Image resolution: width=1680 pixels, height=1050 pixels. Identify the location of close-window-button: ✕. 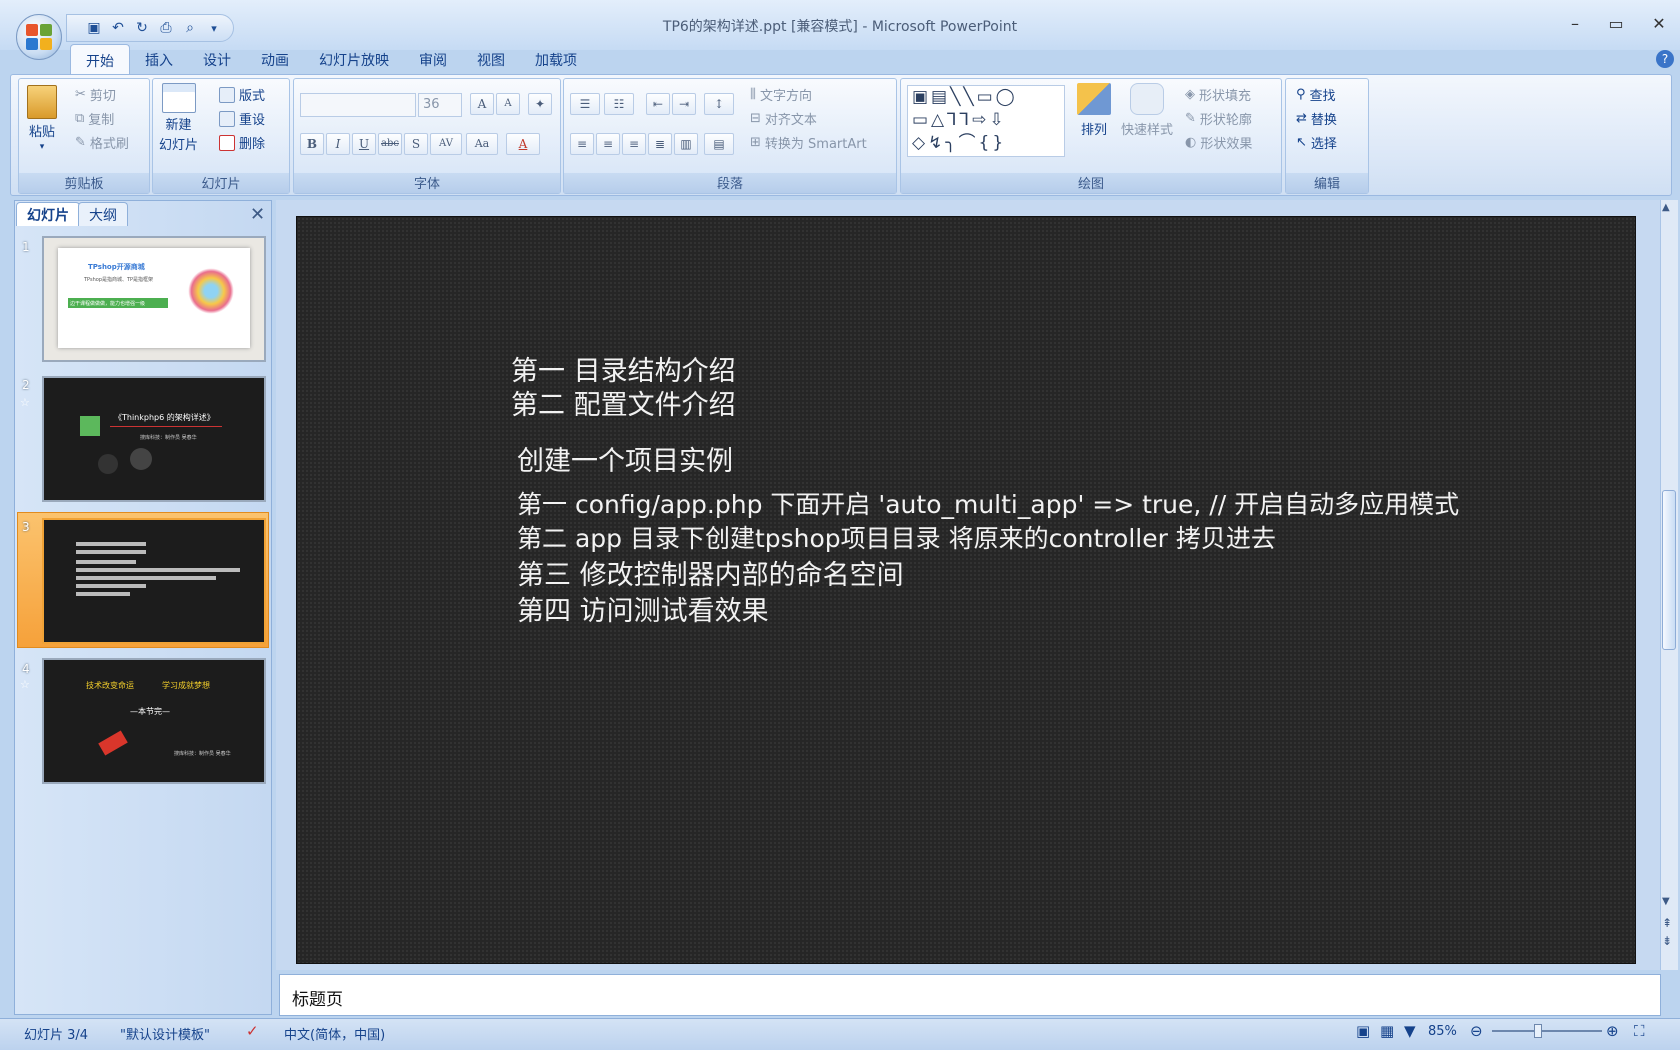
(1659, 25).